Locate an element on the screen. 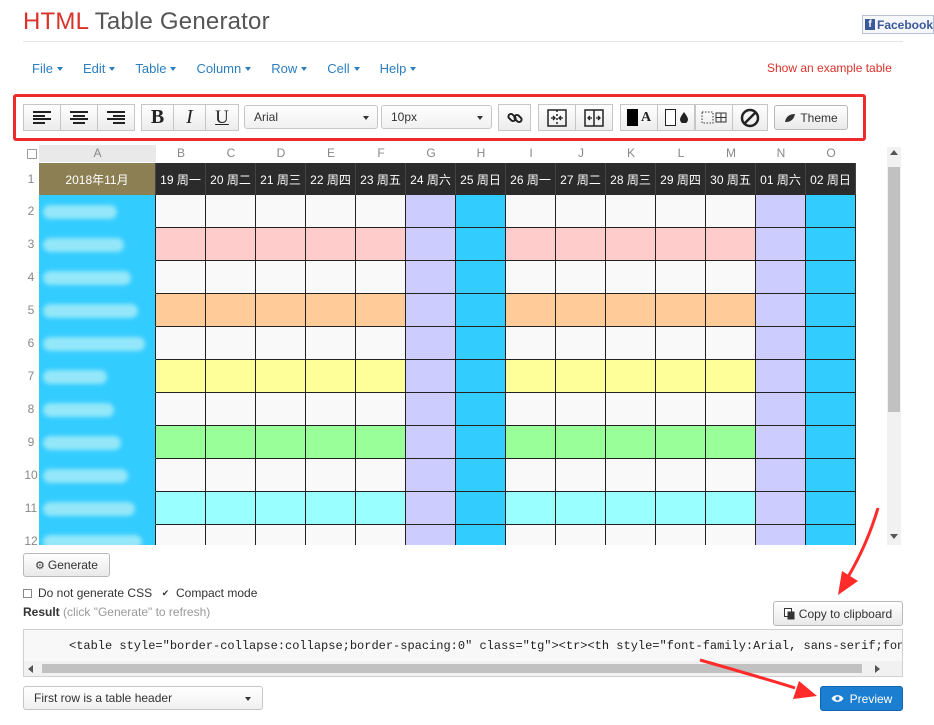  column-letter-i: I is located at coordinates (531, 153).